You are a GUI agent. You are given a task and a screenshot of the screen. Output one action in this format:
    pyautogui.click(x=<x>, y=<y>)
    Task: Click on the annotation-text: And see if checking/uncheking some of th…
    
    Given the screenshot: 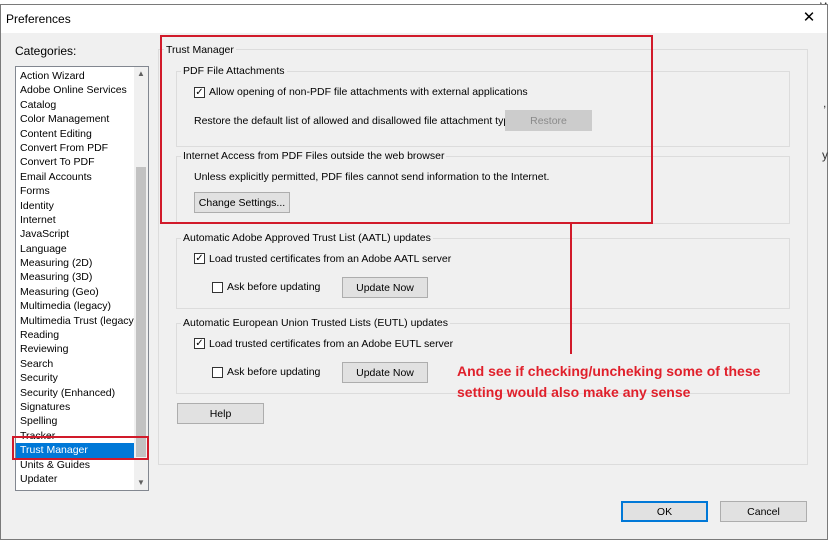 What is the action you would take?
    pyautogui.click(x=609, y=381)
    